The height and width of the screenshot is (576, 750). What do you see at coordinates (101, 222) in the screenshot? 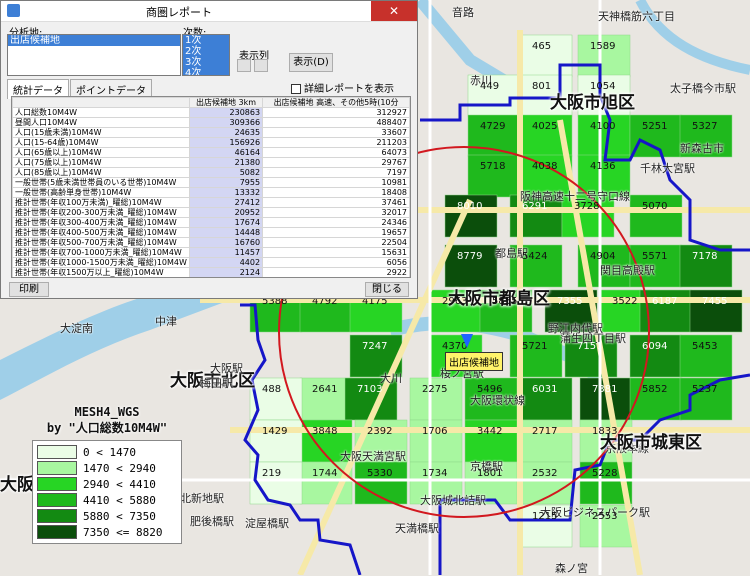
I see `table-cell: 推計世帯(年収300-400万未満_曜総)10M4W` at bounding box center [101, 222].